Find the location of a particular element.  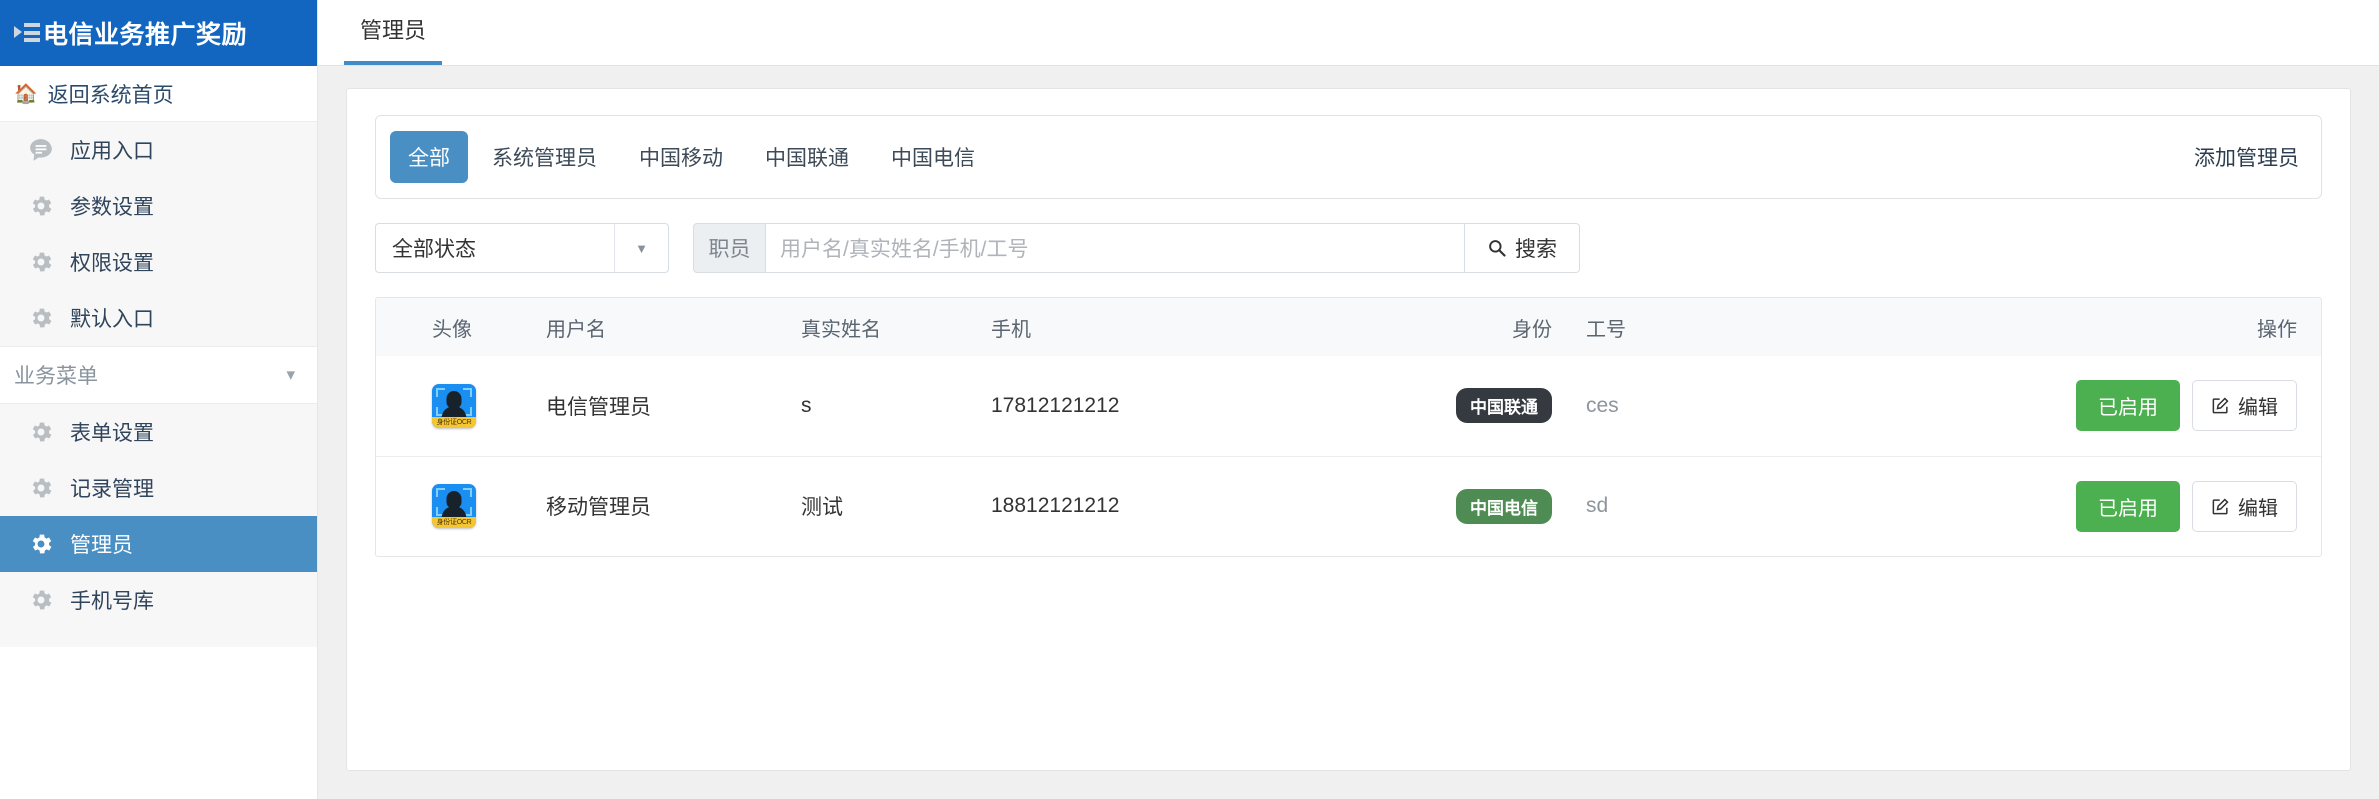

search-button: 搜索 is located at coordinates (1522, 248).